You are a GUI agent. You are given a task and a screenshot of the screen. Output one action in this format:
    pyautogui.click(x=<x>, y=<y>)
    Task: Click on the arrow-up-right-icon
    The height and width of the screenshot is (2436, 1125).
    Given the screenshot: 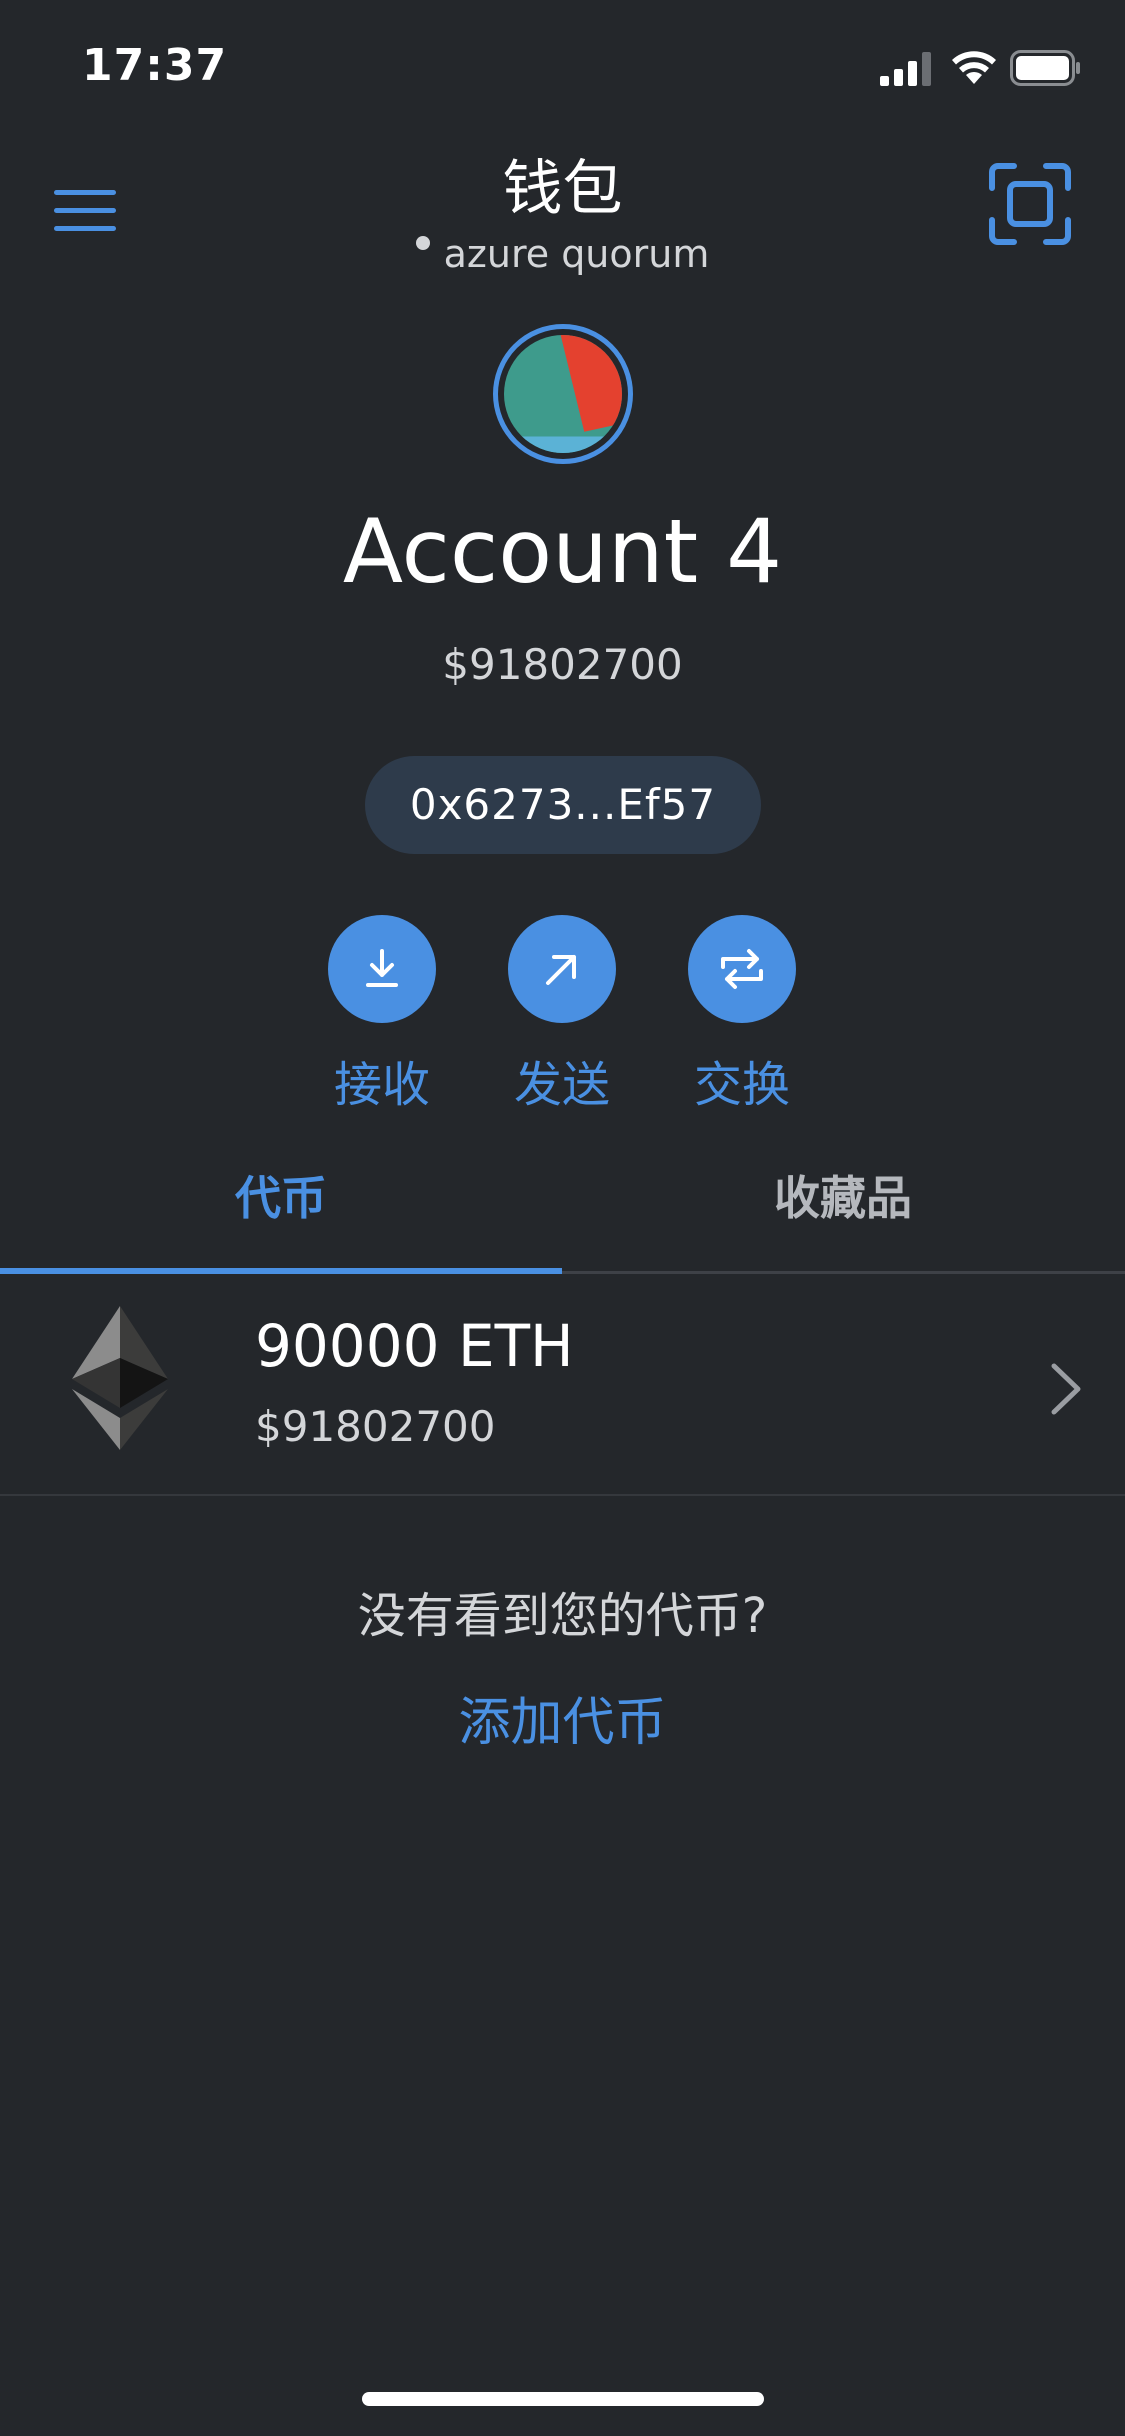 What is the action you would take?
    pyautogui.click(x=561, y=970)
    